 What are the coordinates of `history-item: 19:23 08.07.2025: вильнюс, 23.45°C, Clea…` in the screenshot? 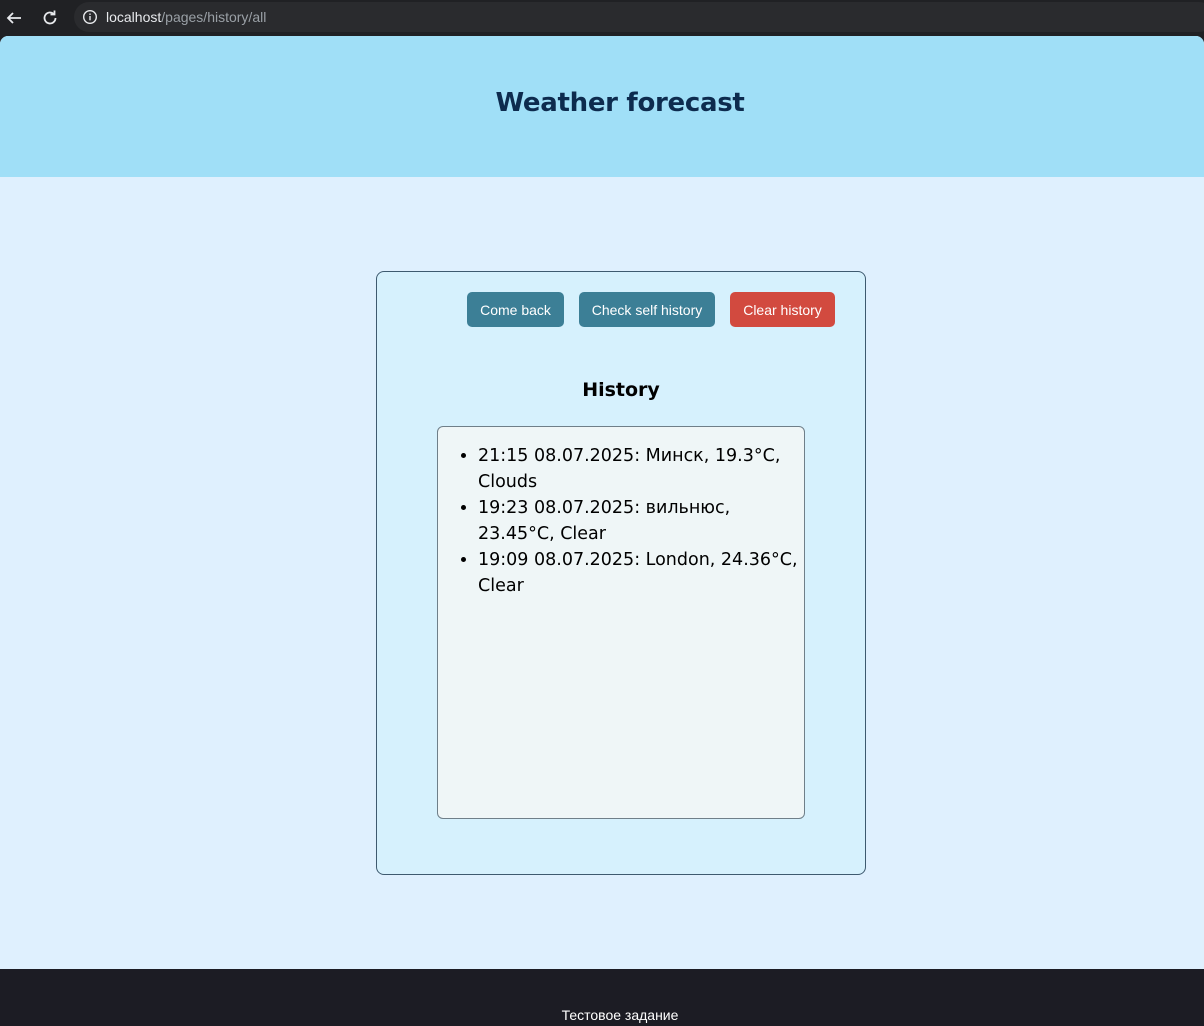 It's located at (639, 521).